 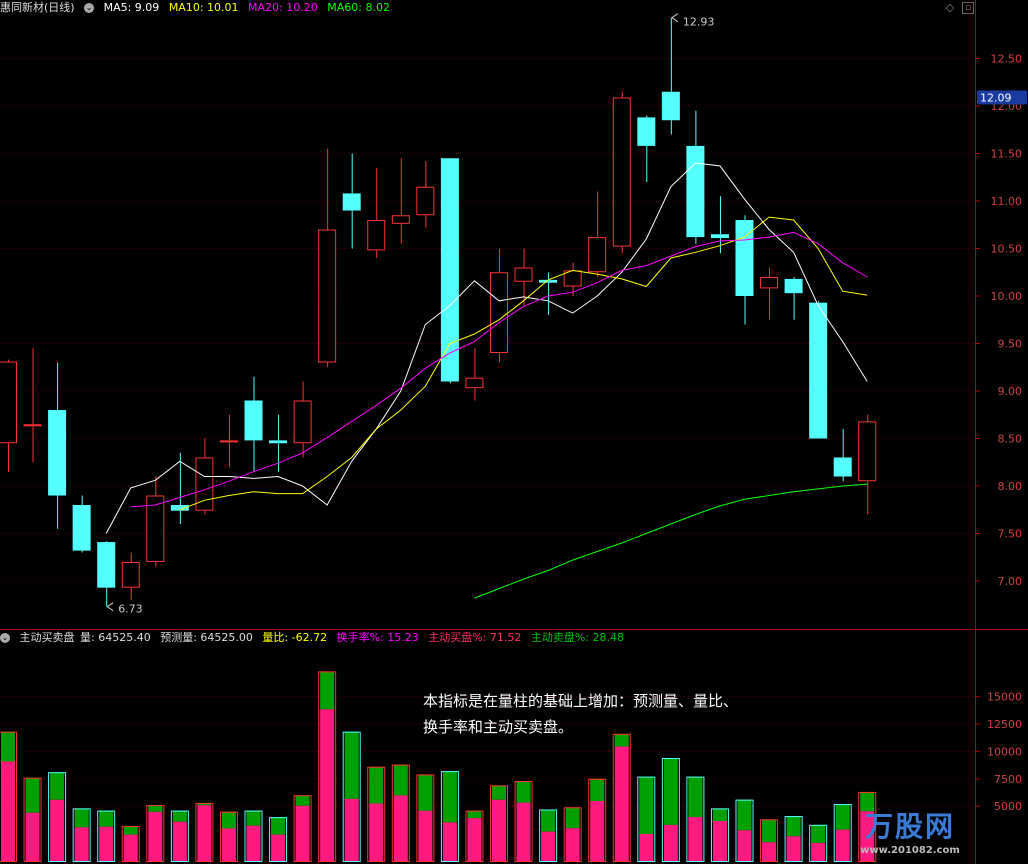 I want to click on low-marker-arrow, so click(x=110, y=607).